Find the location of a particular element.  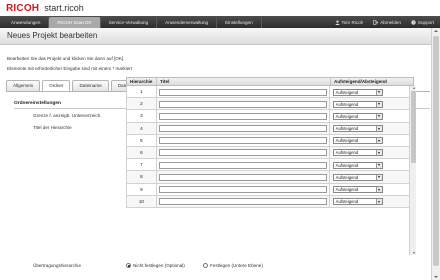

radio-selected-icon is located at coordinates (128, 265).